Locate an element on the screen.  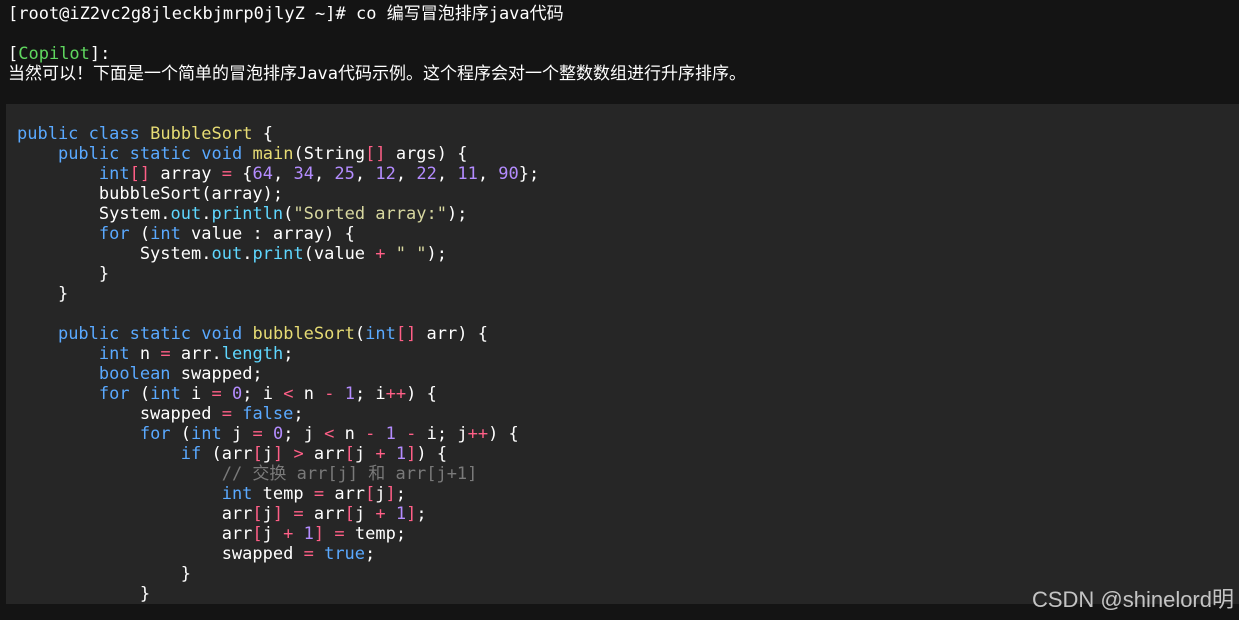
code-token-pl: temp; is located at coordinates (375, 534).